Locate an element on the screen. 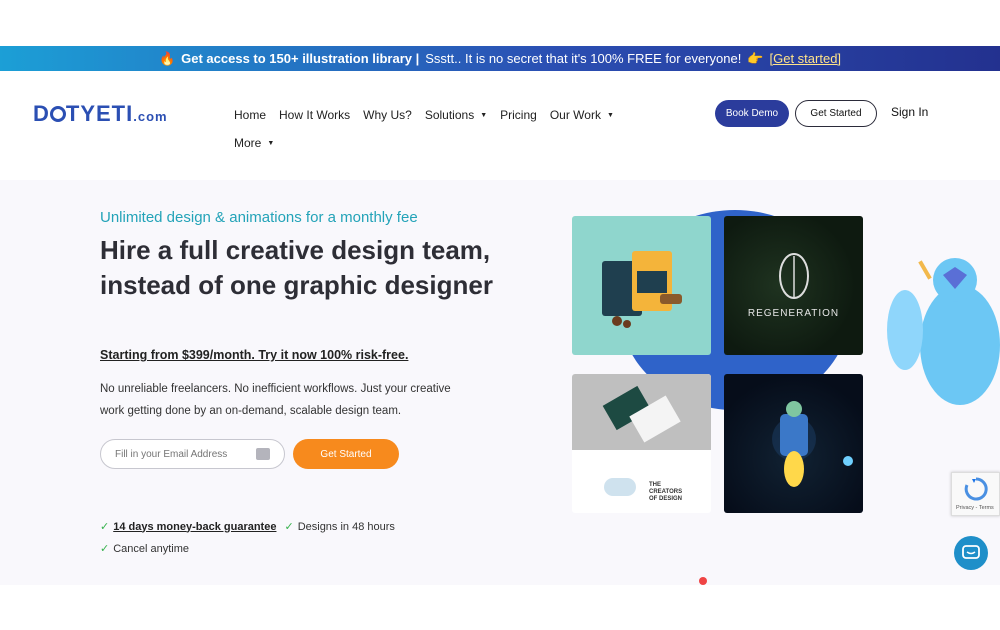 The image size is (1000, 630). regeneration-leaf-icon is located at coordinates (794, 276).